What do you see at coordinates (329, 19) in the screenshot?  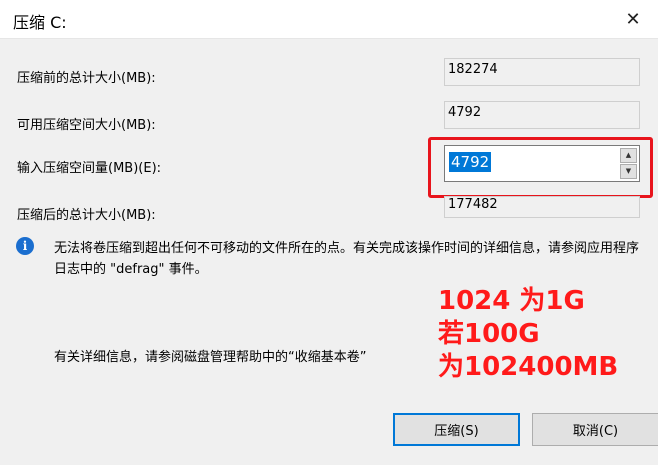 I see `title-bar: 压缩 C: ✕` at bounding box center [329, 19].